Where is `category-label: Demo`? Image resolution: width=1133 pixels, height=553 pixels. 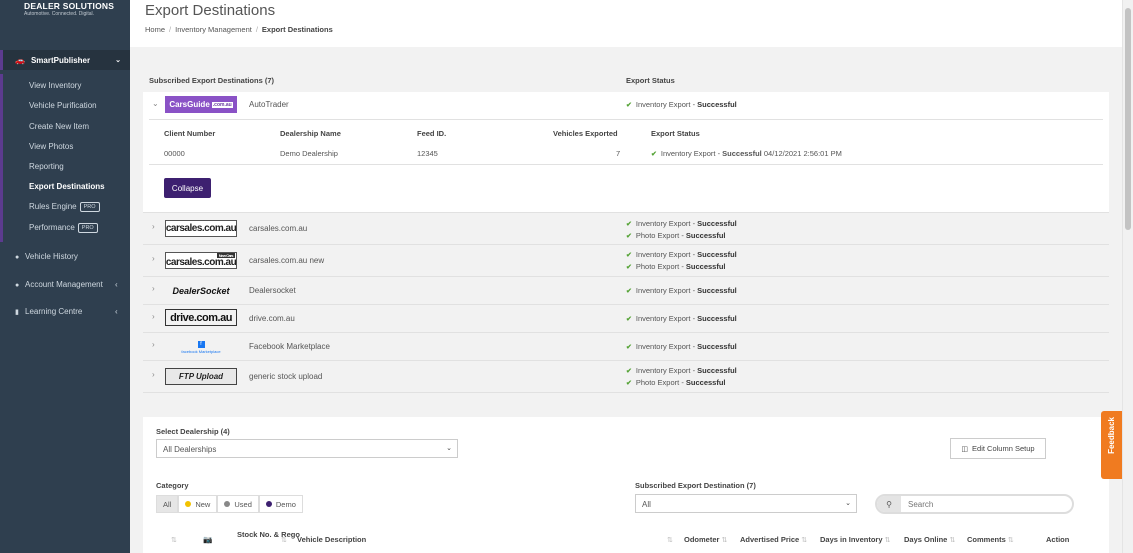 category-label: Demo is located at coordinates (285, 504).